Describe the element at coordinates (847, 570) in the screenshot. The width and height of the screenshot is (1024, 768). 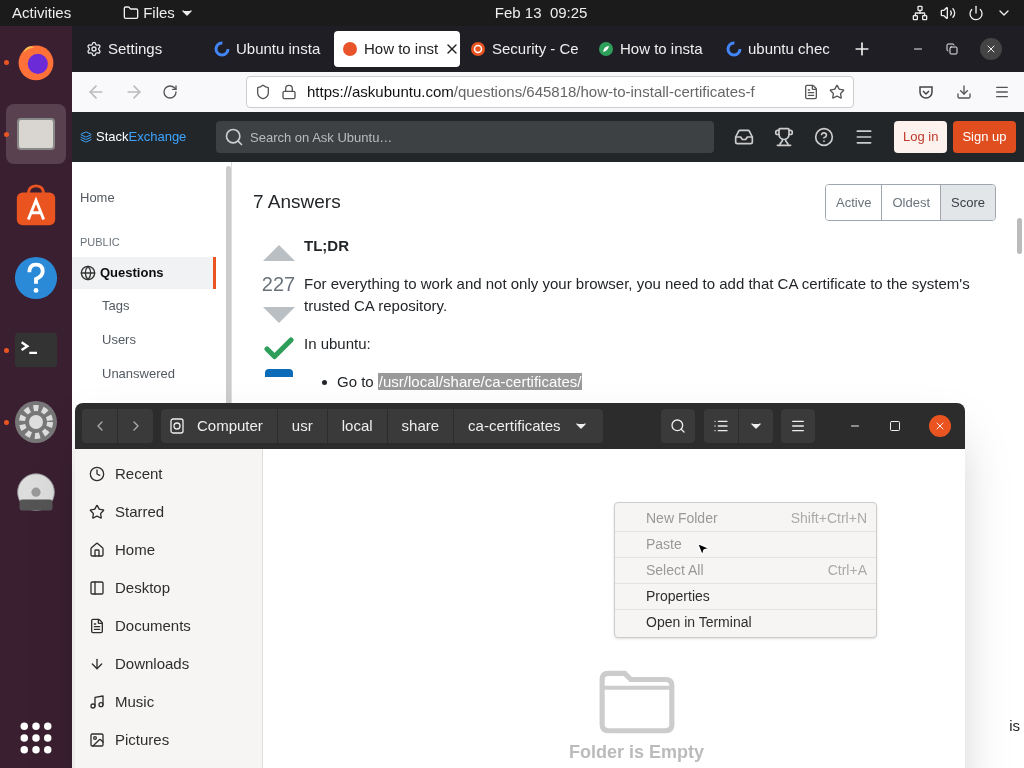
I see `shortcut-text: Ctrl+A` at that location.